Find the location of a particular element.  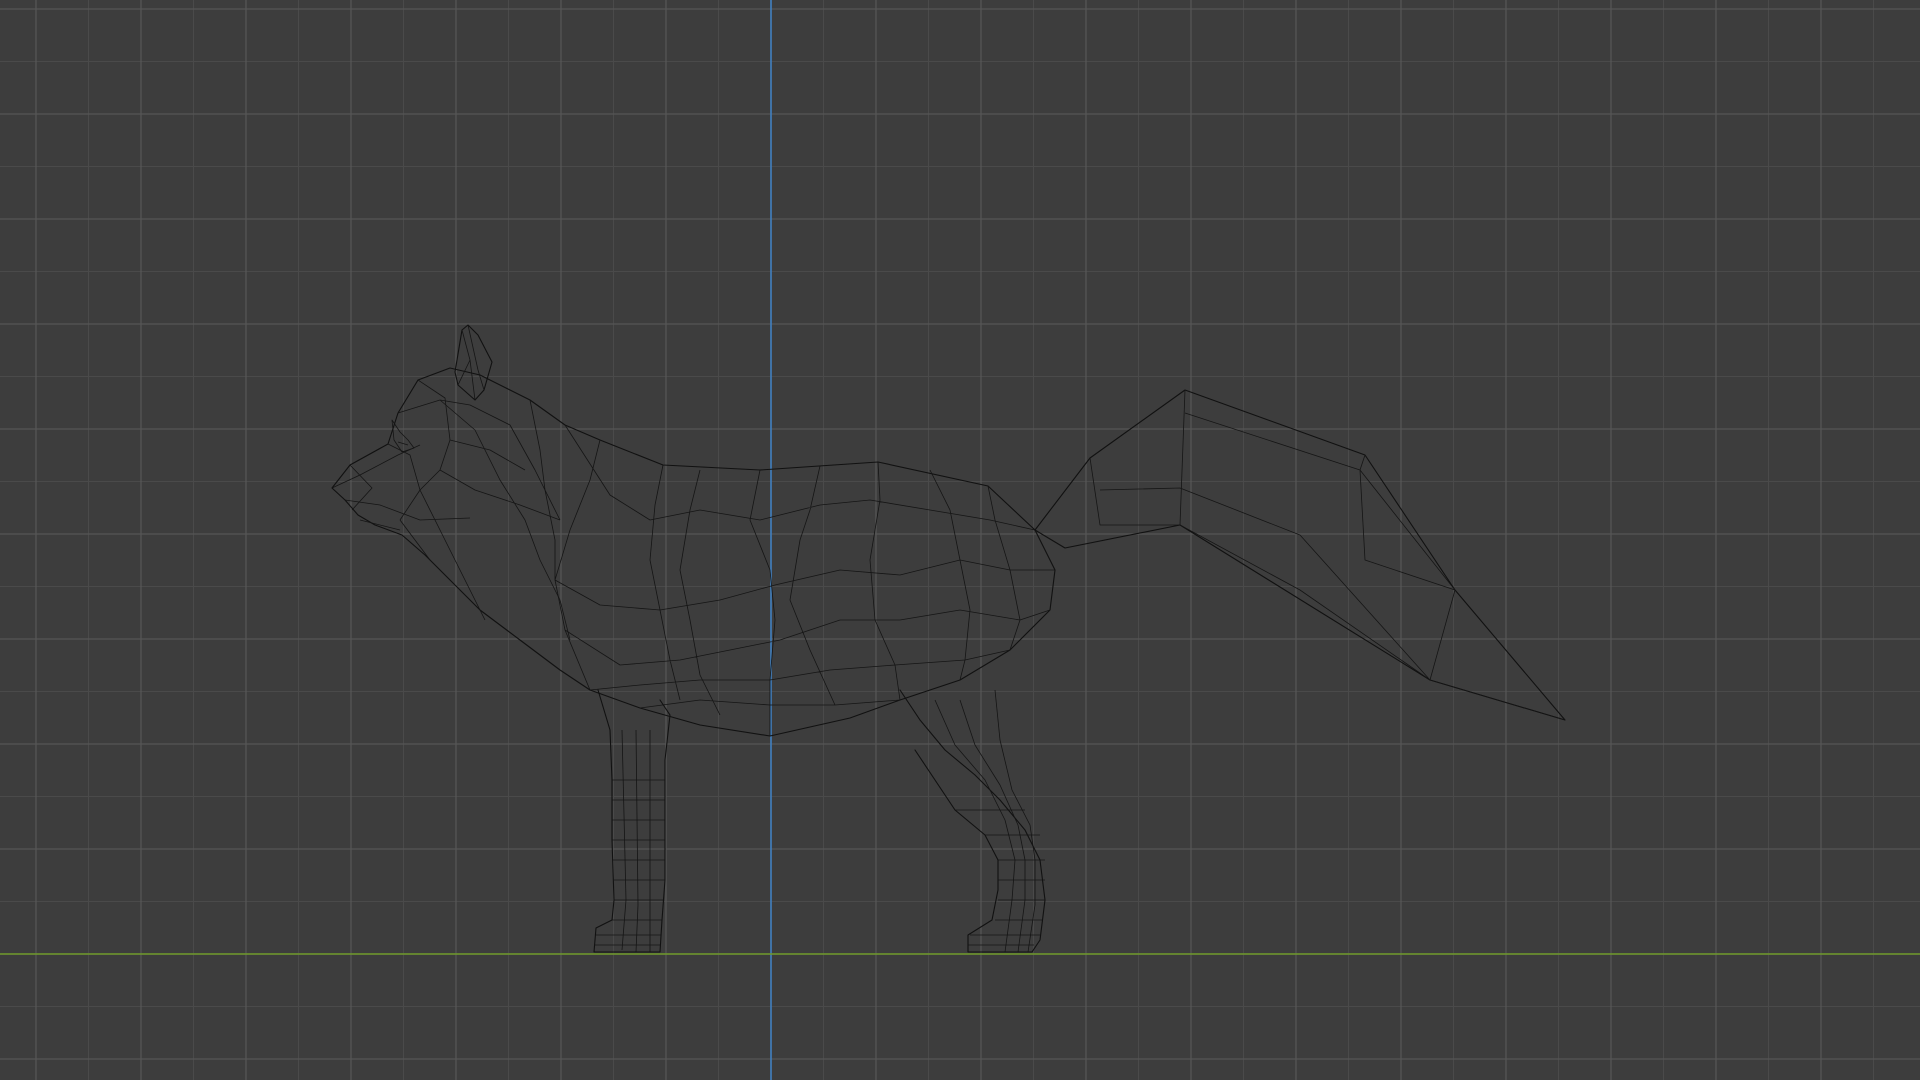

fox-tail is located at coordinates (1300, 555).